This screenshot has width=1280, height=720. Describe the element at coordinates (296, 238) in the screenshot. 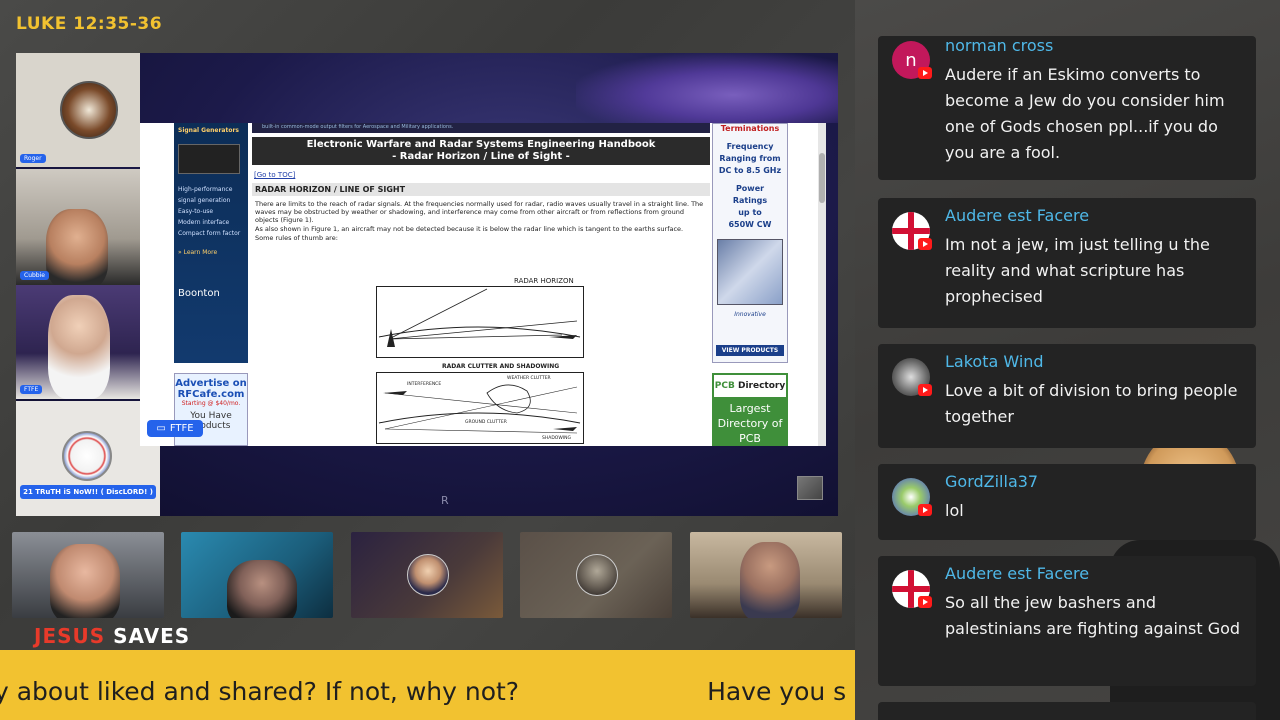

I see `paragraph: Some rules of thumb are:` at that location.